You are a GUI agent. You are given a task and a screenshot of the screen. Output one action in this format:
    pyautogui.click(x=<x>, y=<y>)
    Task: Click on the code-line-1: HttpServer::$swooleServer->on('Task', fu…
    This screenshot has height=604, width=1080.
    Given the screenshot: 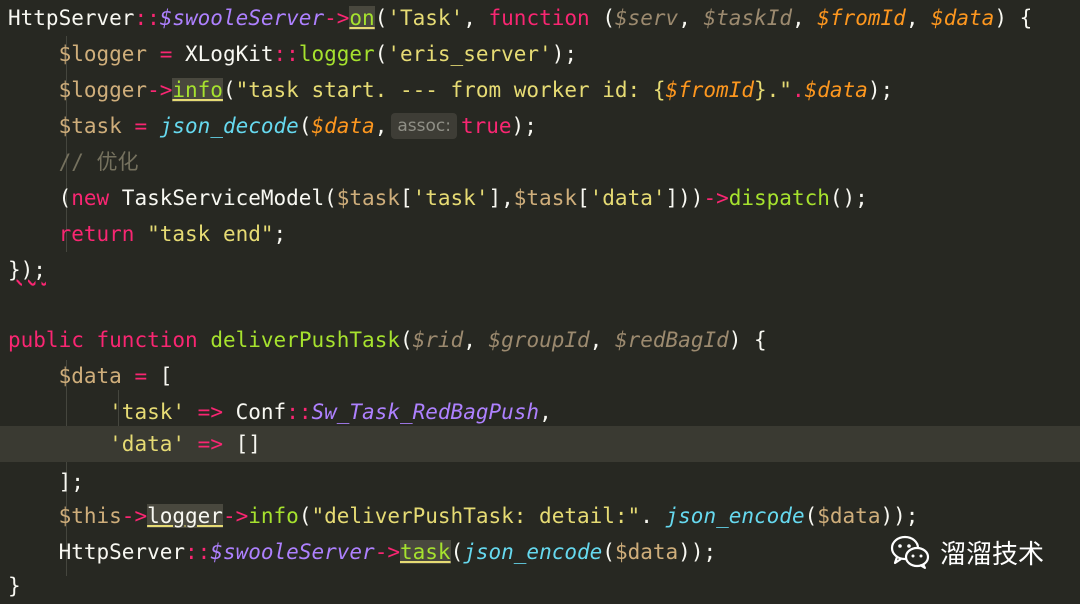 What is the action you would take?
    pyautogui.click(x=540, y=18)
    